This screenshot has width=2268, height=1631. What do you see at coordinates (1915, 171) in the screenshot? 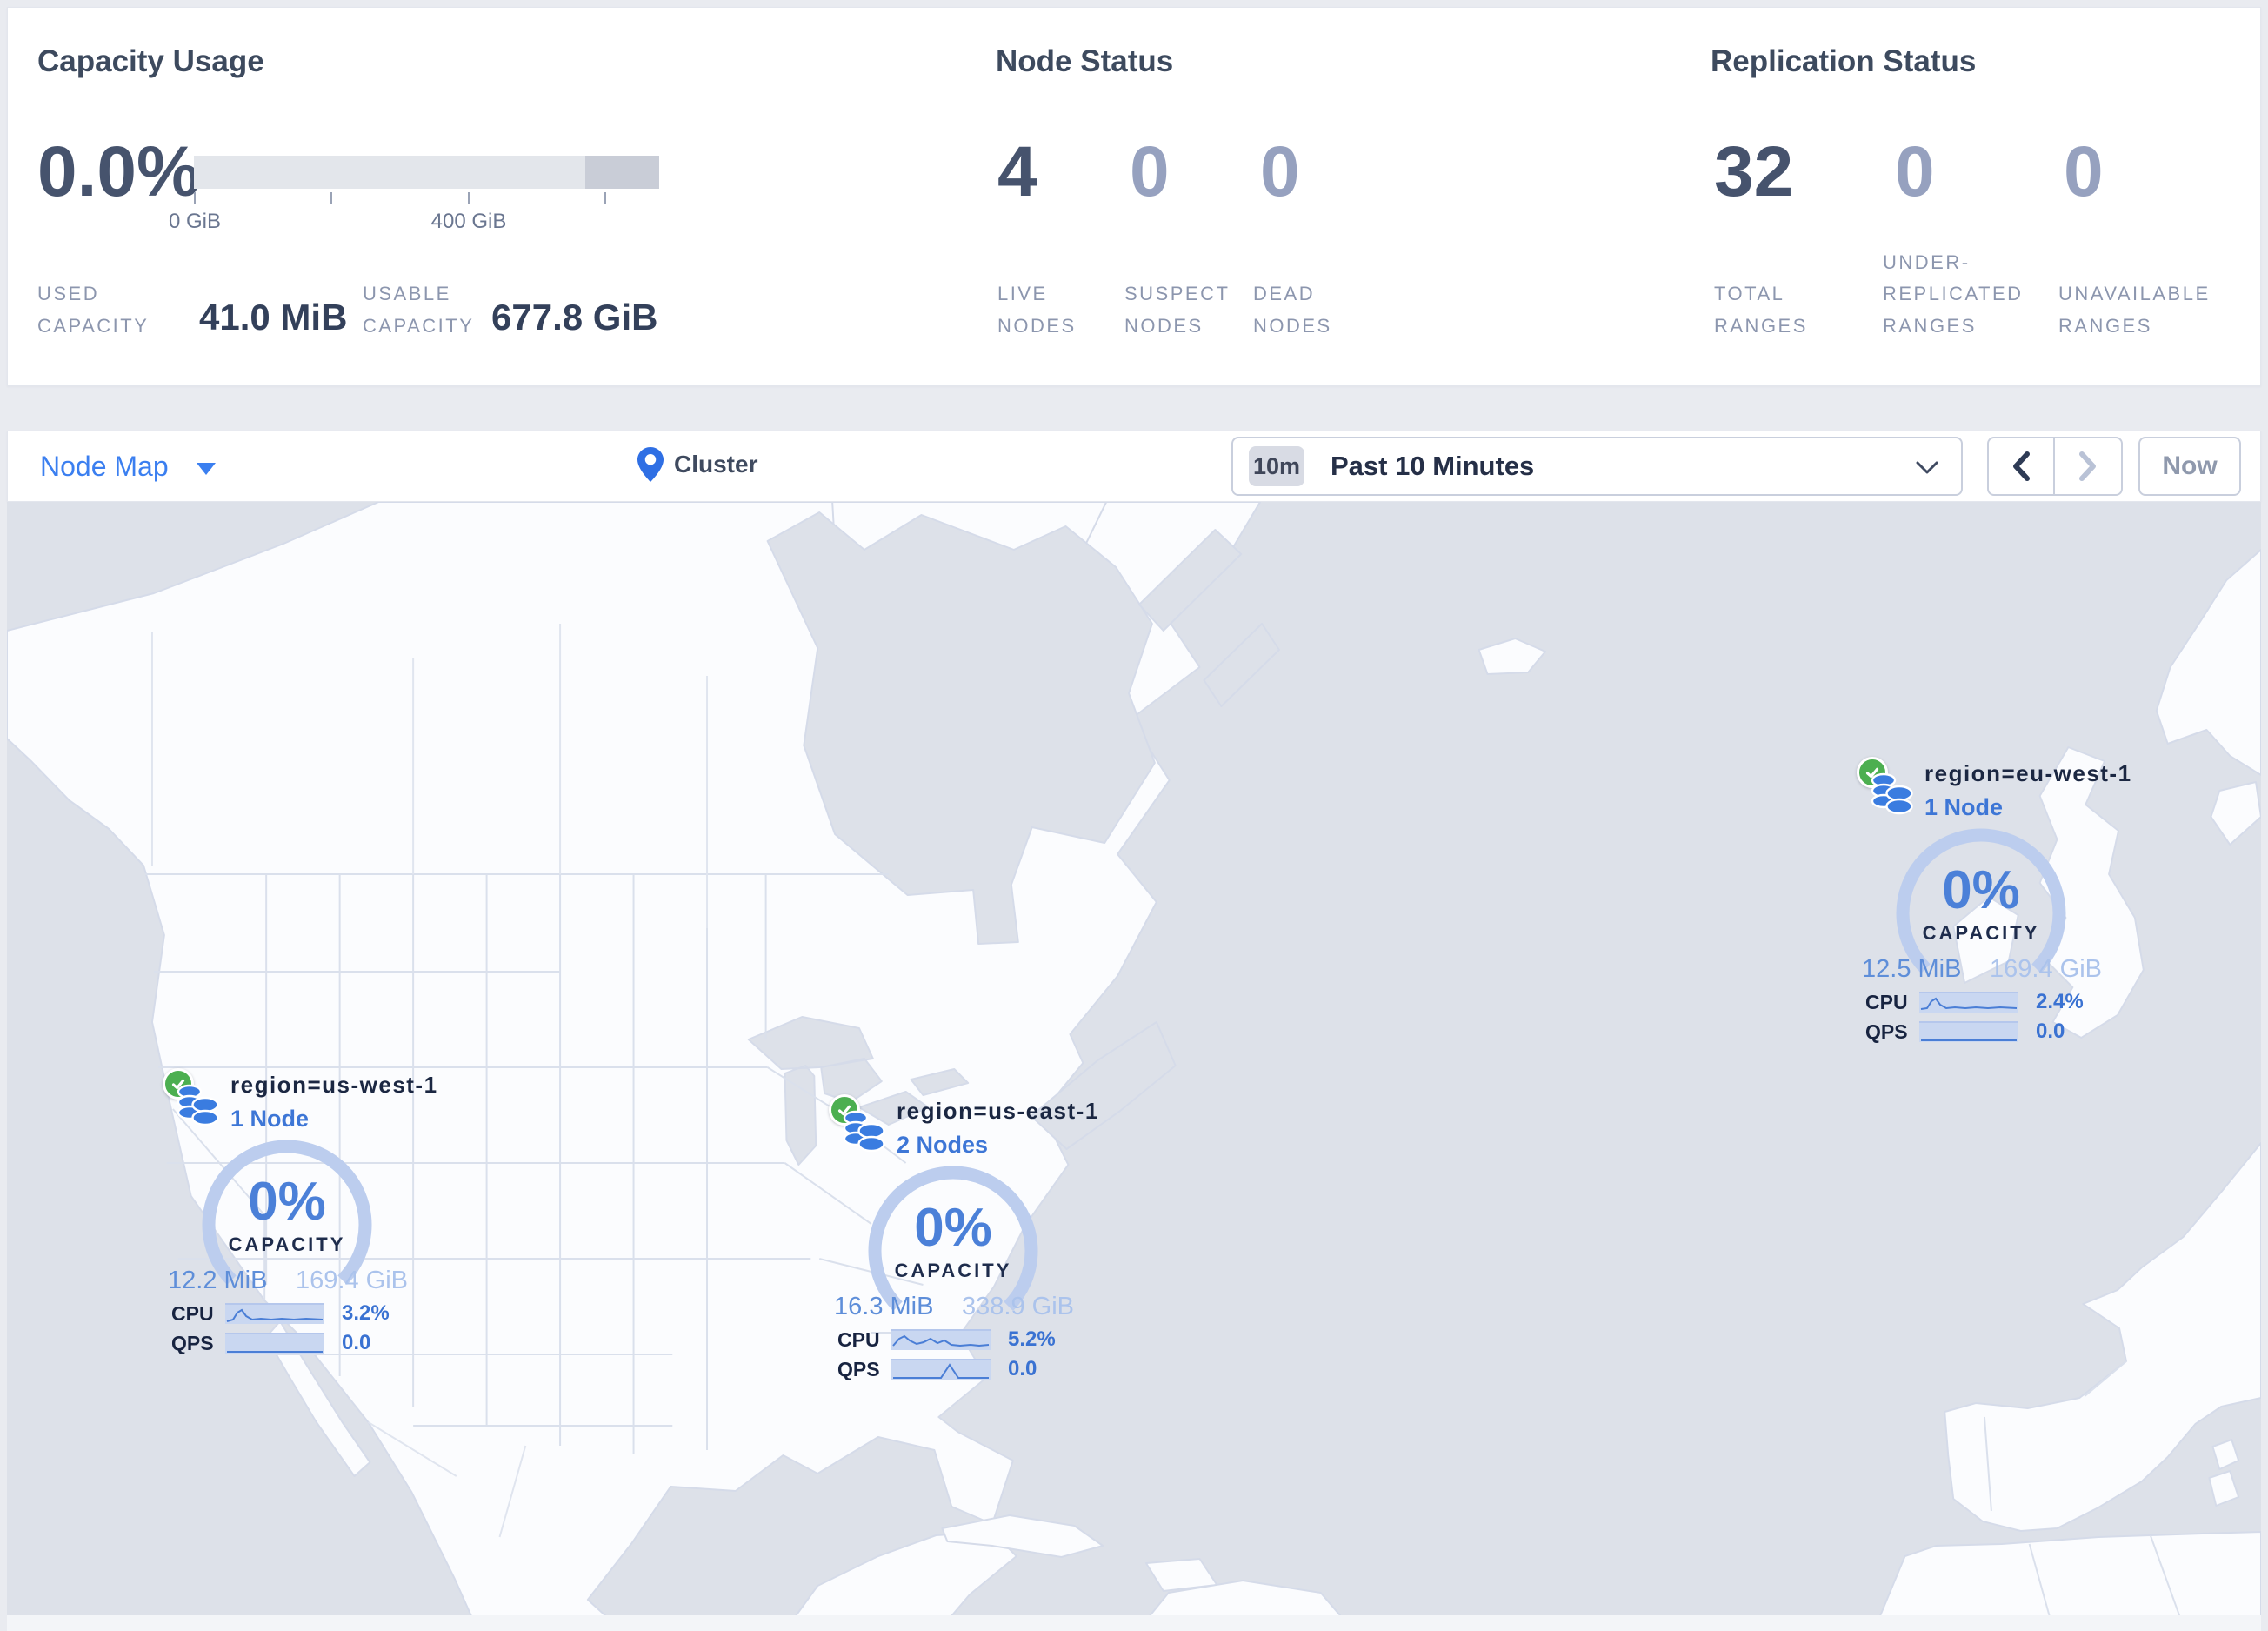
I see `under-replicated-ranges-value: 0` at bounding box center [1915, 171].